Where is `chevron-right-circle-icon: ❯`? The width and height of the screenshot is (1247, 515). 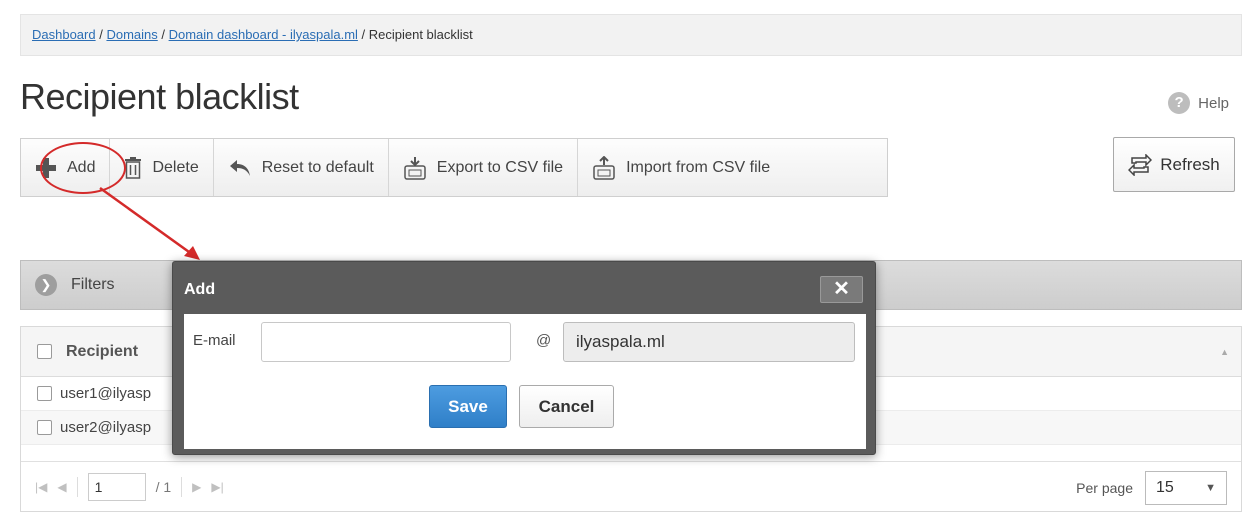
chevron-right-circle-icon: ❯ is located at coordinates (46, 285).